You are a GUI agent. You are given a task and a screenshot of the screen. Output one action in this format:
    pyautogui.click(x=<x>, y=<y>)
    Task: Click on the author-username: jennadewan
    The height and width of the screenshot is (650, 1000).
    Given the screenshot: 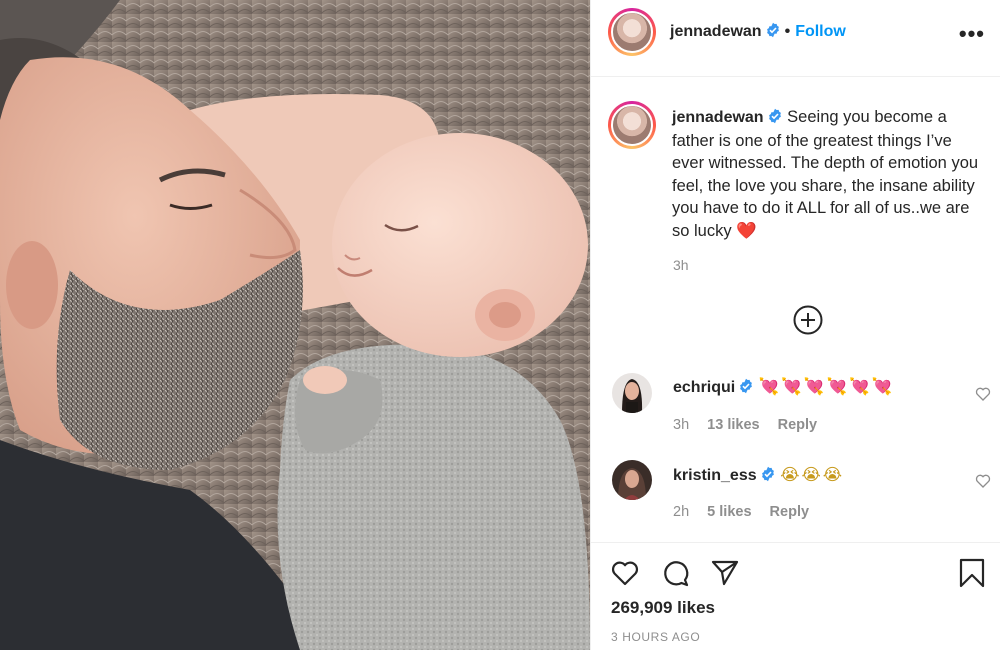 What is the action you would take?
    pyautogui.click(x=716, y=31)
    